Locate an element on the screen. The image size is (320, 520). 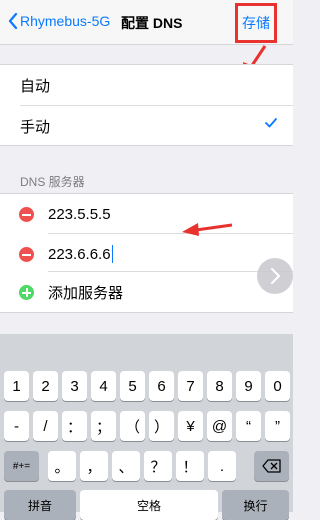
dns-server-value-text: 223.6.6.6 is located at coordinates (79, 254).